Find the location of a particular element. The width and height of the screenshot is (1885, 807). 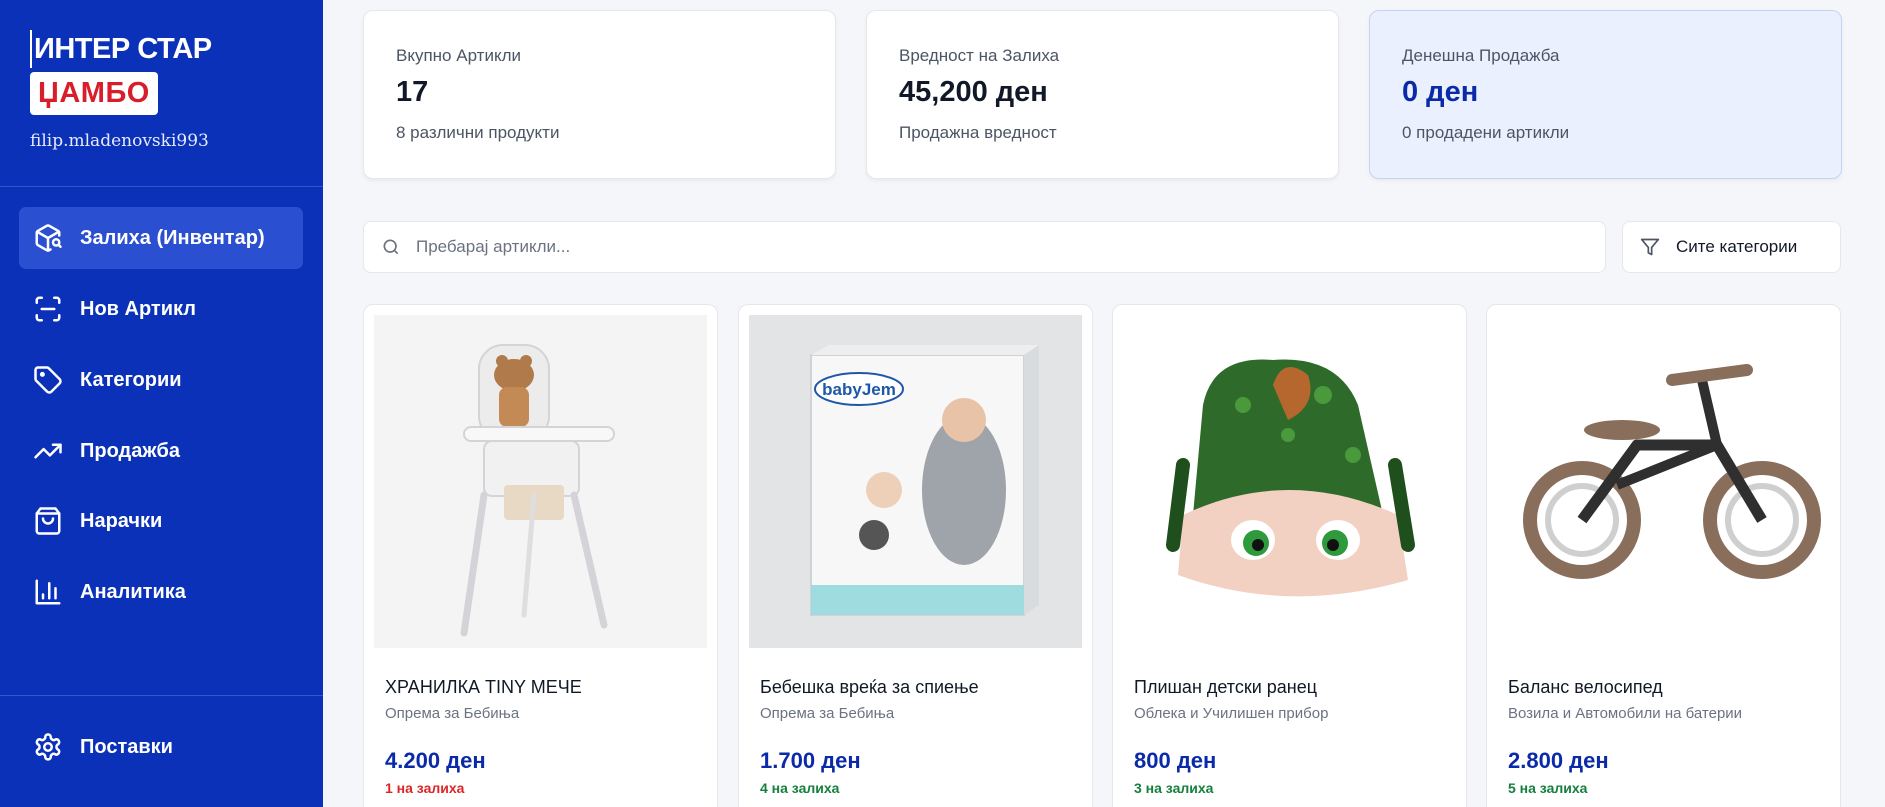

product-category: Облека и Училишен прибор is located at coordinates (1231, 713).